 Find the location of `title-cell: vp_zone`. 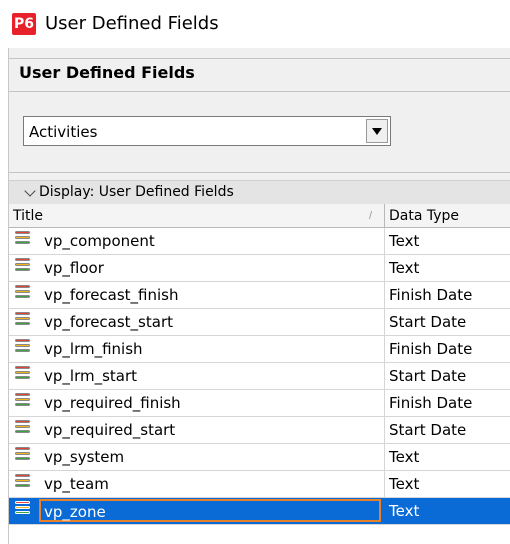

title-cell: vp_zone is located at coordinates (197, 511).